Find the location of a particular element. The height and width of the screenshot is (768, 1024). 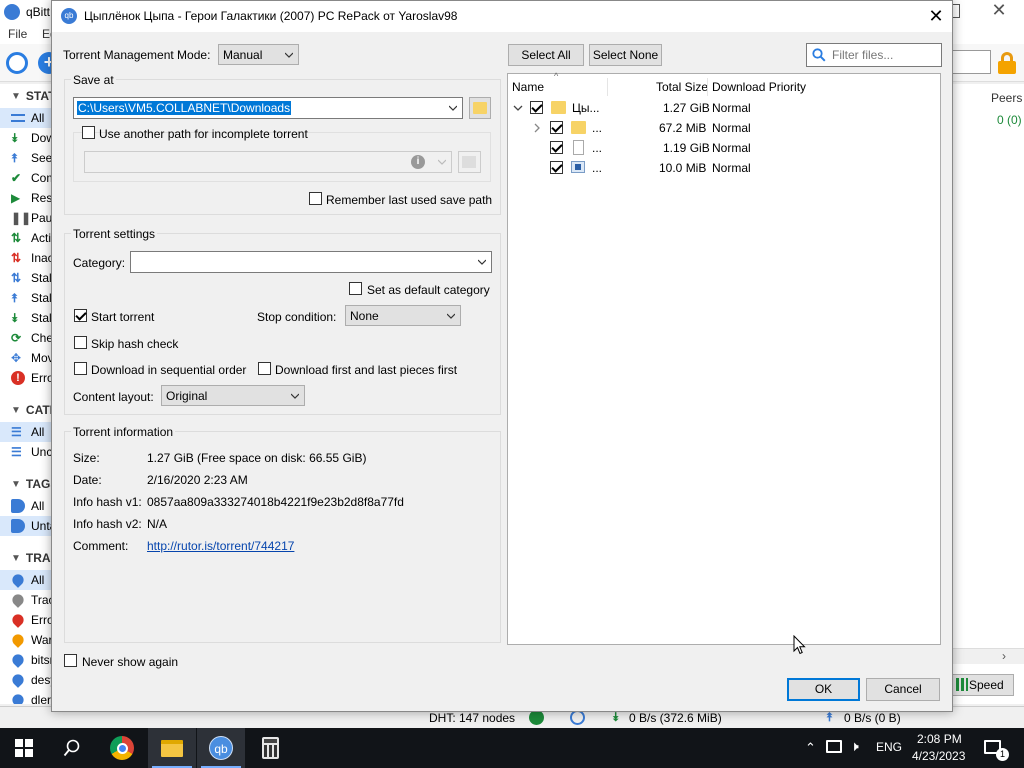

sidebar-status-stalled: ⇅Stalled is located at coordinates (25, 278).